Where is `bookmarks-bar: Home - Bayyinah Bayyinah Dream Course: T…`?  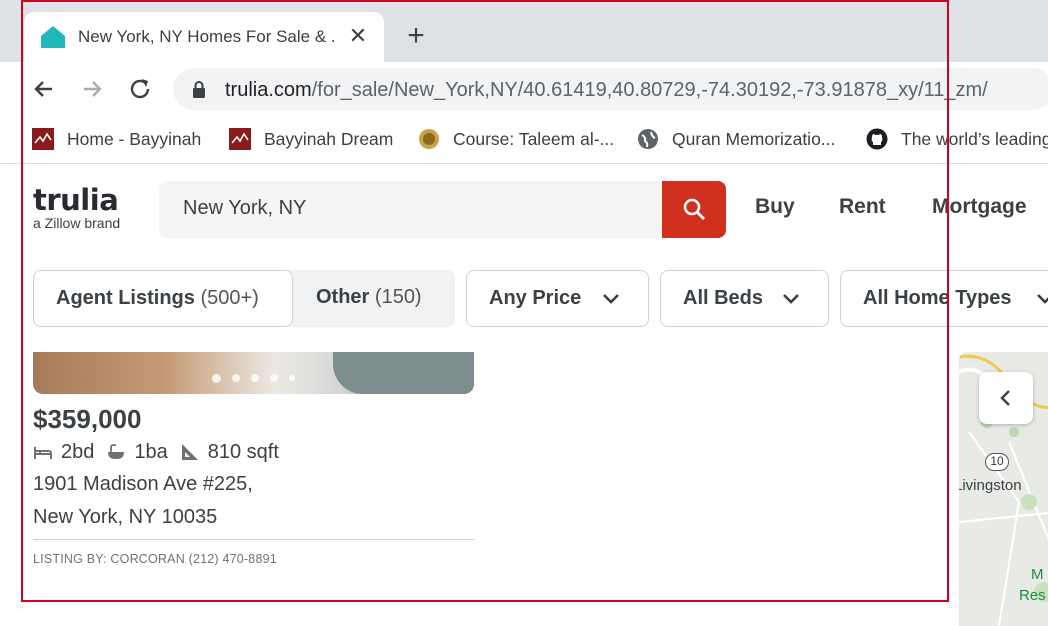 bookmarks-bar: Home - Bayyinah Bayyinah Dream Course: T… is located at coordinates (524, 140).